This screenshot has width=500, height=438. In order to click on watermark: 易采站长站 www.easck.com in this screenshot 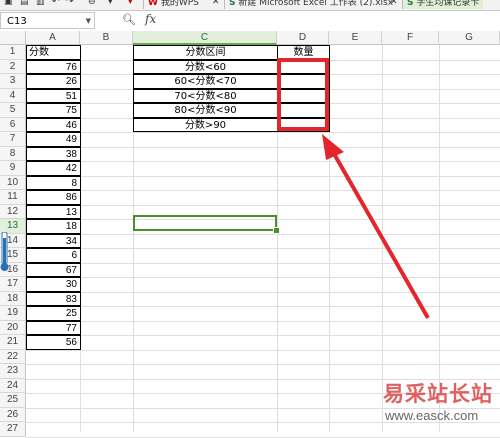, I will do `click(441, 405)`.